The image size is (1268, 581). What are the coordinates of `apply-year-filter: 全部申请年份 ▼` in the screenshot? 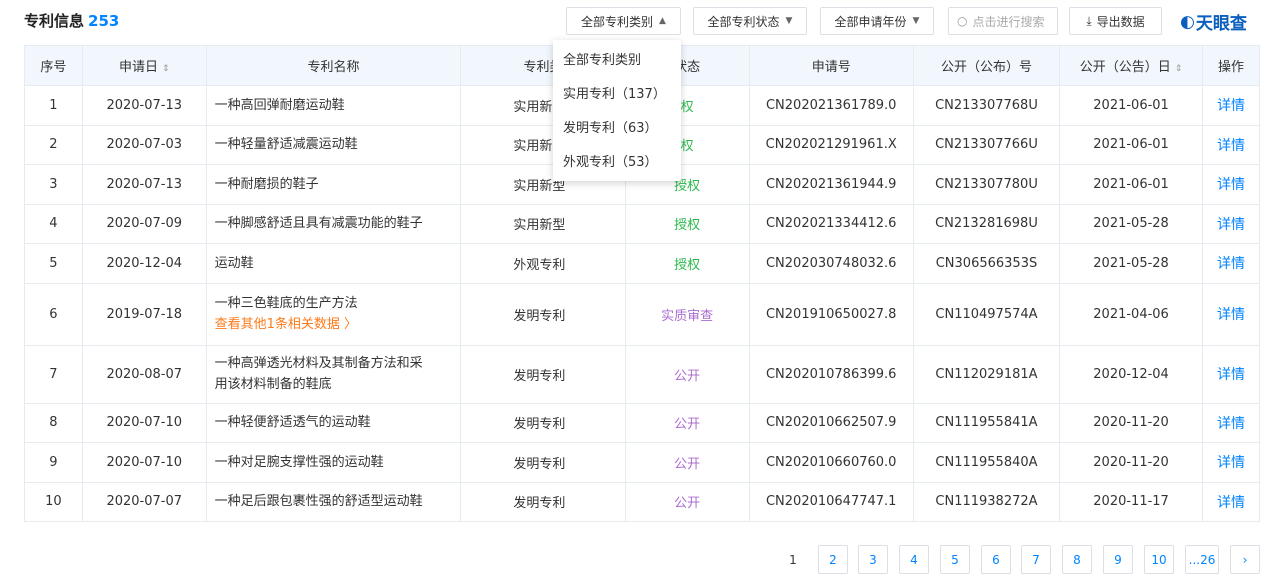 It's located at (877, 21).